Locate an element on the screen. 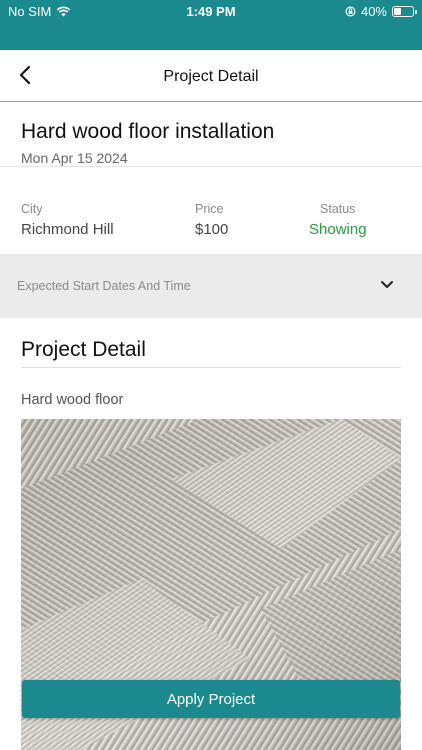 This screenshot has width=422, height=750. battery-percent: 40% is located at coordinates (373, 11).